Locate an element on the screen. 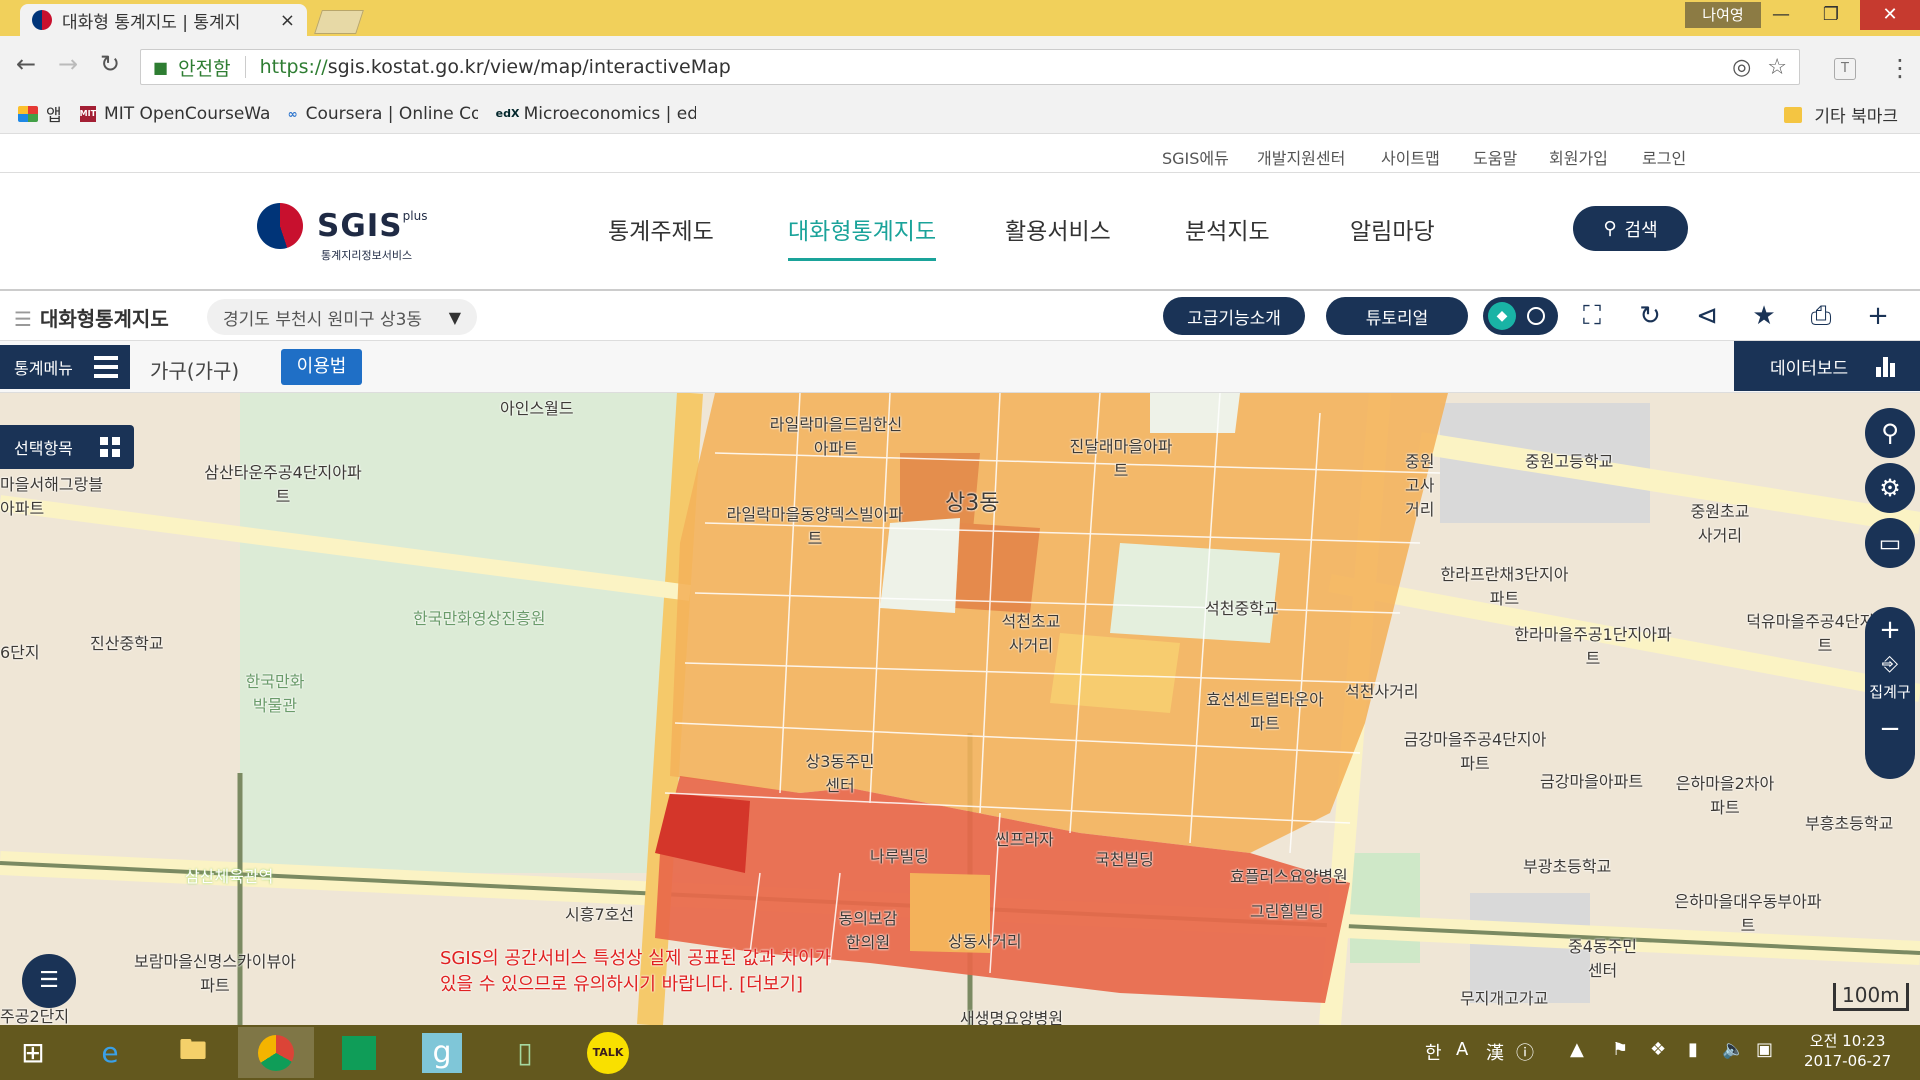  map-label: 진산중학교 is located at coordinates (127, 643).